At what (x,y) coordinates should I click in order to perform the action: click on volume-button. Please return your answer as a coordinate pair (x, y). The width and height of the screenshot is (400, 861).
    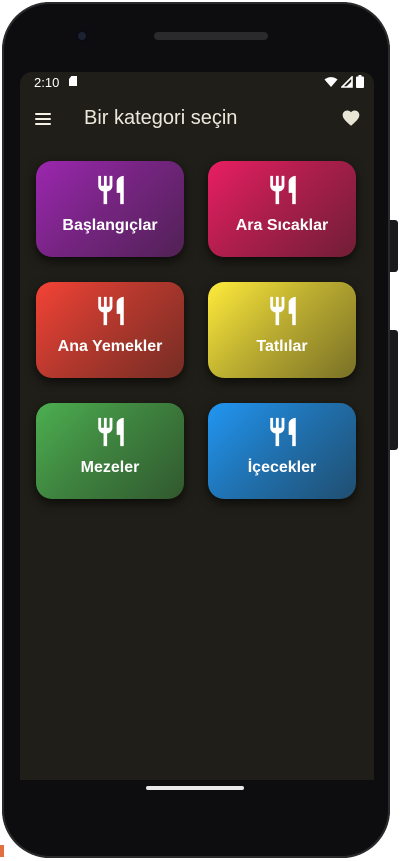
    Looking at the image, I should click on (394, 390).